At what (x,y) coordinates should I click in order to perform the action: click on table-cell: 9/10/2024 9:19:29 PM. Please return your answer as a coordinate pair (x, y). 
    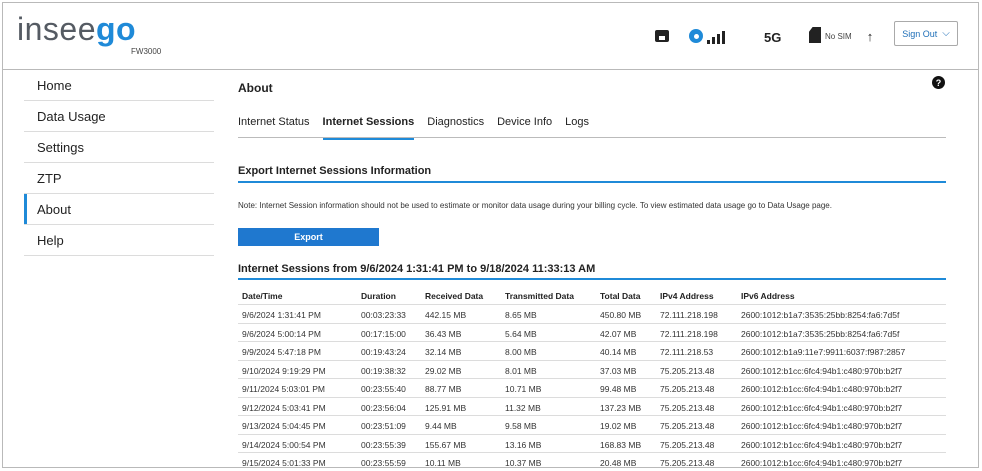
    Looking at the image, I should click on (284, 370).